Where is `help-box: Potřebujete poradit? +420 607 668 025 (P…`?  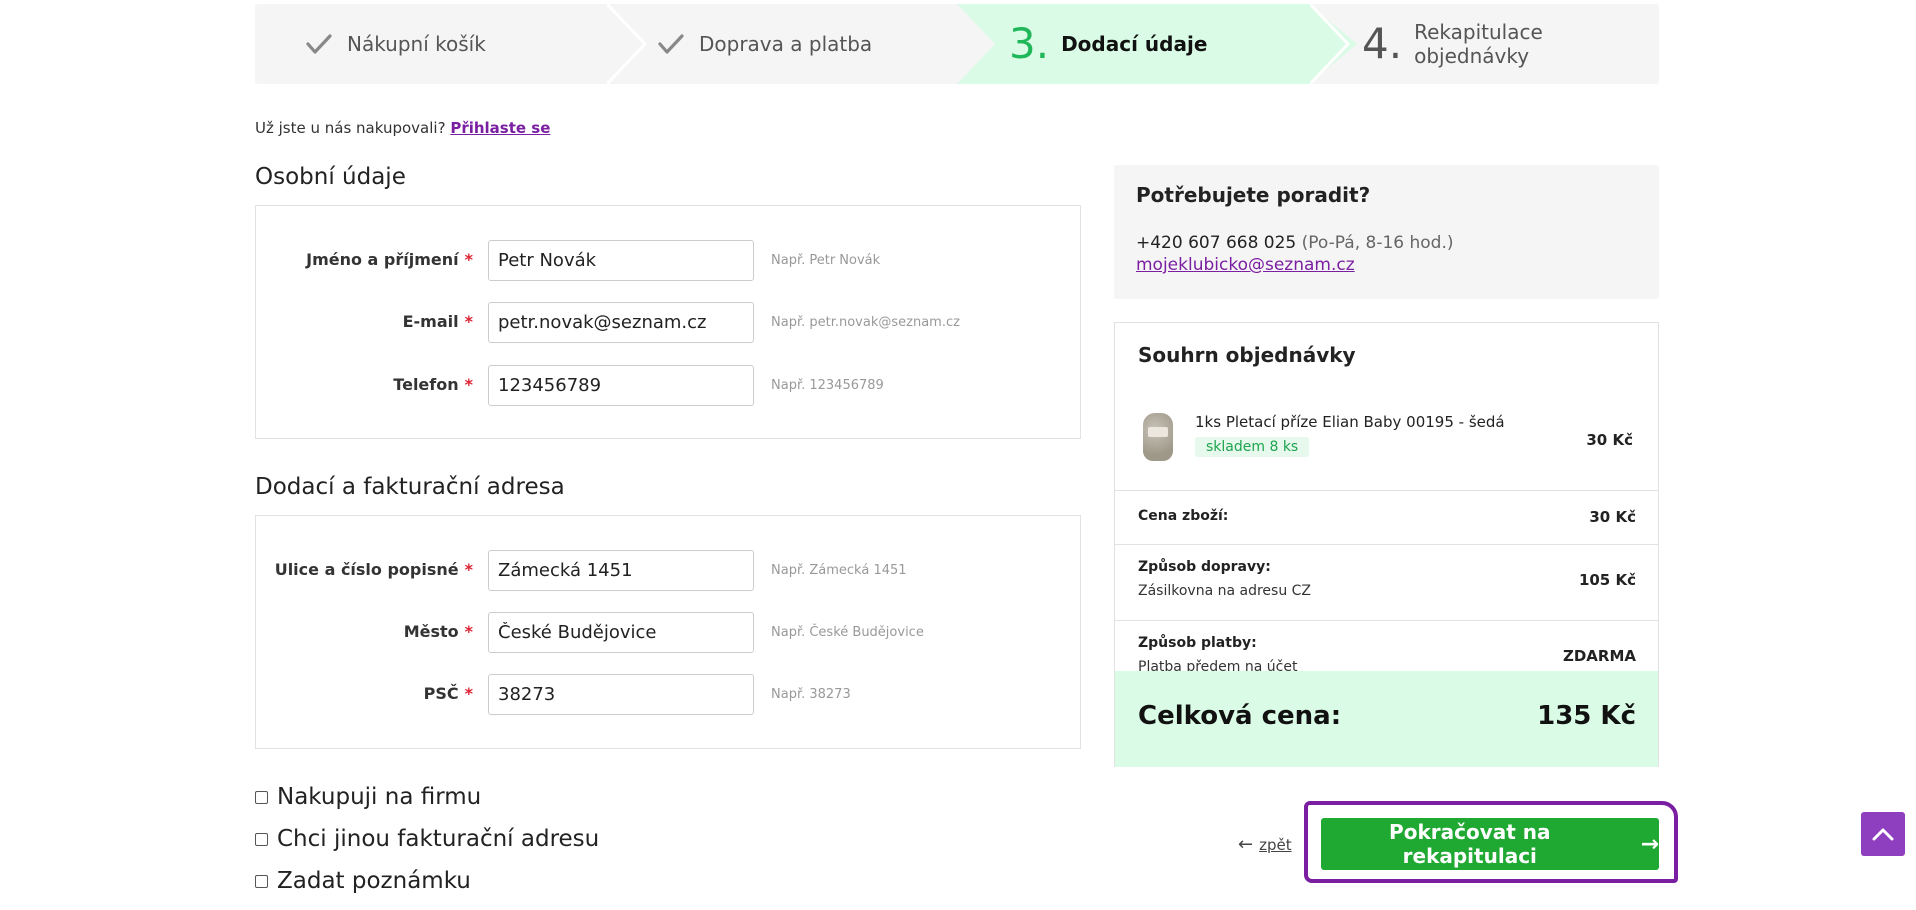
help-box: Potřebujete poradit? +420 607 668 025 (P… is located at coordinates (1386, 232).